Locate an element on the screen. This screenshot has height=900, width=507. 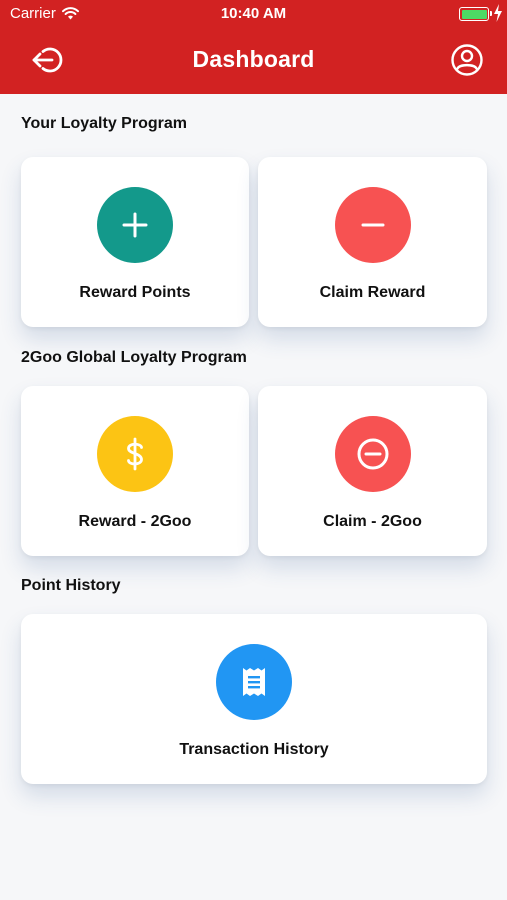
transaction-history-circle is located at coordinates (254, 682).